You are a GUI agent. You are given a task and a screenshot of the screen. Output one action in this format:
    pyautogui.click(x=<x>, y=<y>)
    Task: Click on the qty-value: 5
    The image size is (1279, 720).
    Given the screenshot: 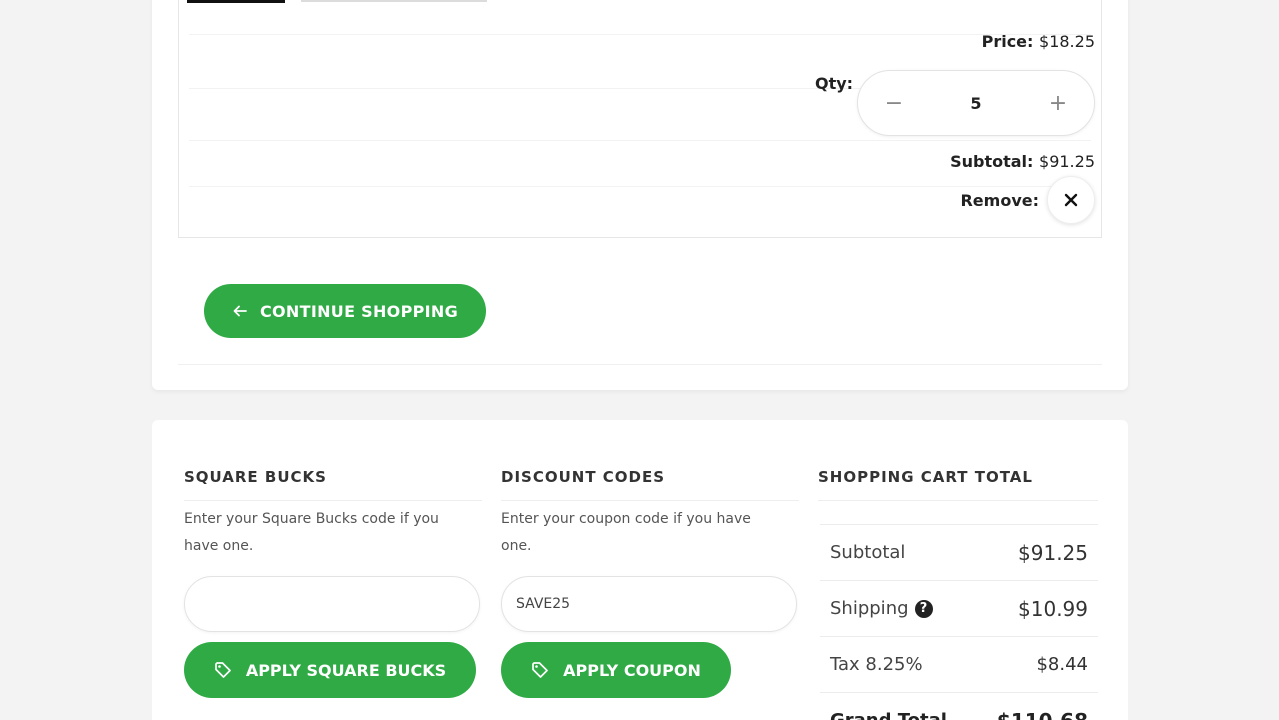 What is the action you would take?
    pyautogui.click(x=975, y=103)
    